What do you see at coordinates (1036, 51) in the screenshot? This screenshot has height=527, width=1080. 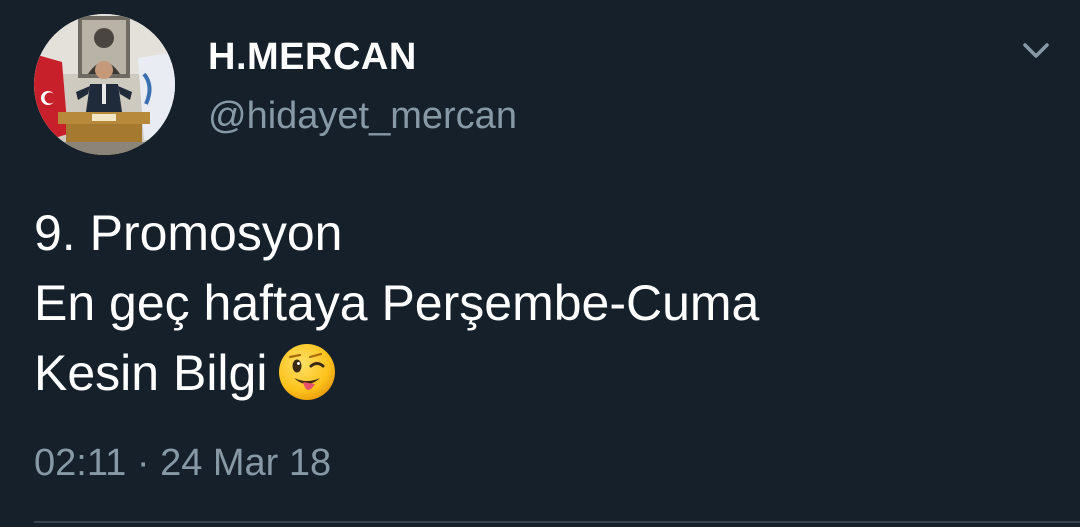 I see `chevron-down-icon` at bounding box center [1036, 51].